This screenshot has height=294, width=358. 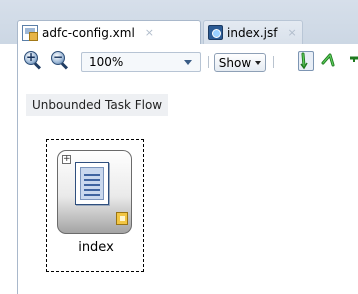 I want to click on control-flow-case-button, so click(x=306, y=61).